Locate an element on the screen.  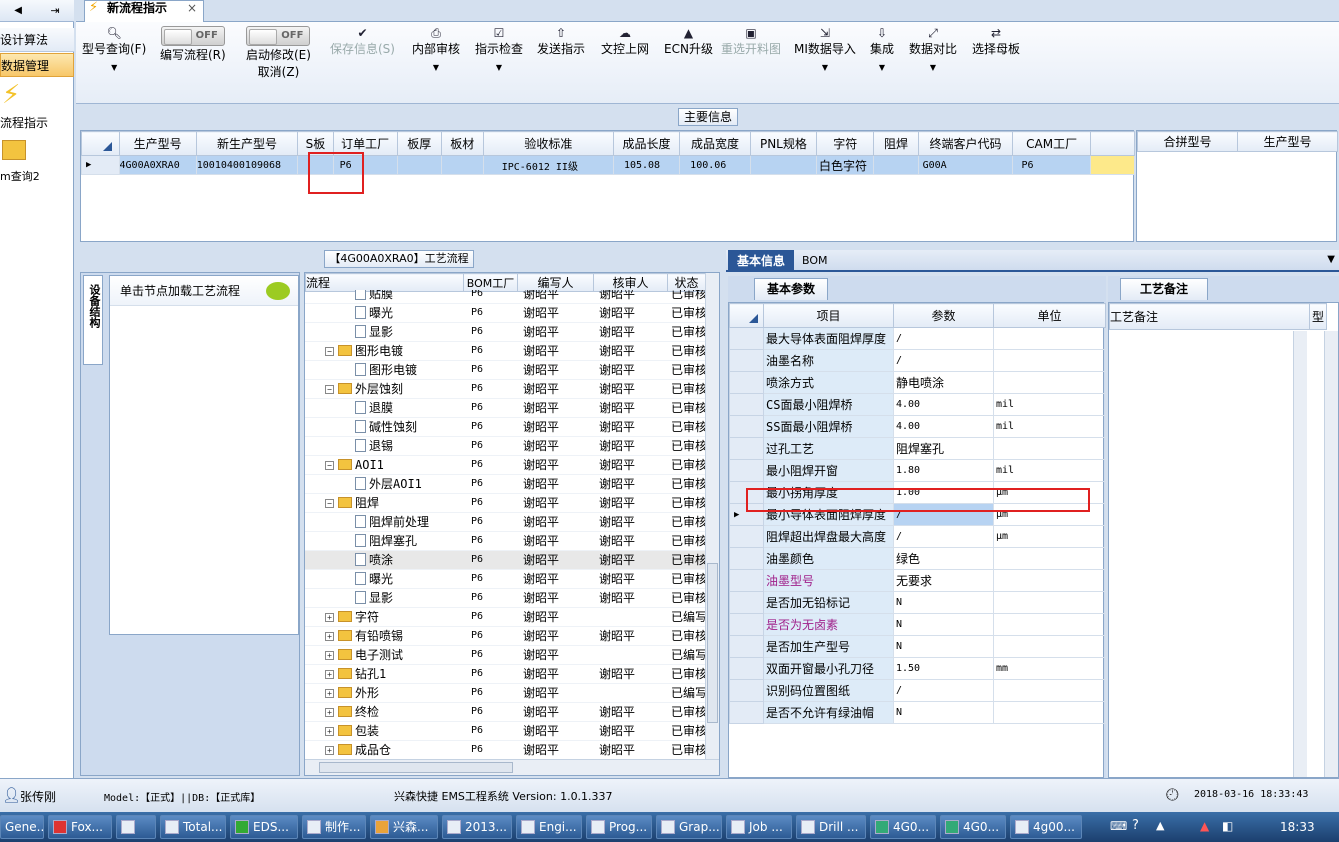
nav-item-process-label: 流程指示 is located at coordinates (24, 122).